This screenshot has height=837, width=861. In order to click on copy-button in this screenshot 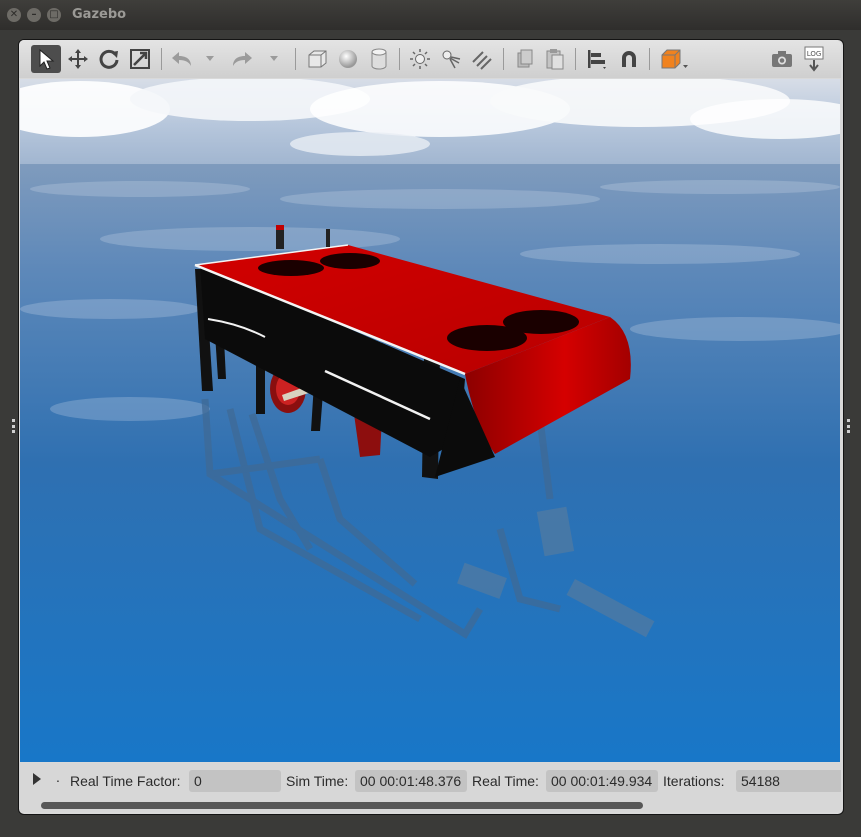, I will do `click(525, 59)`.